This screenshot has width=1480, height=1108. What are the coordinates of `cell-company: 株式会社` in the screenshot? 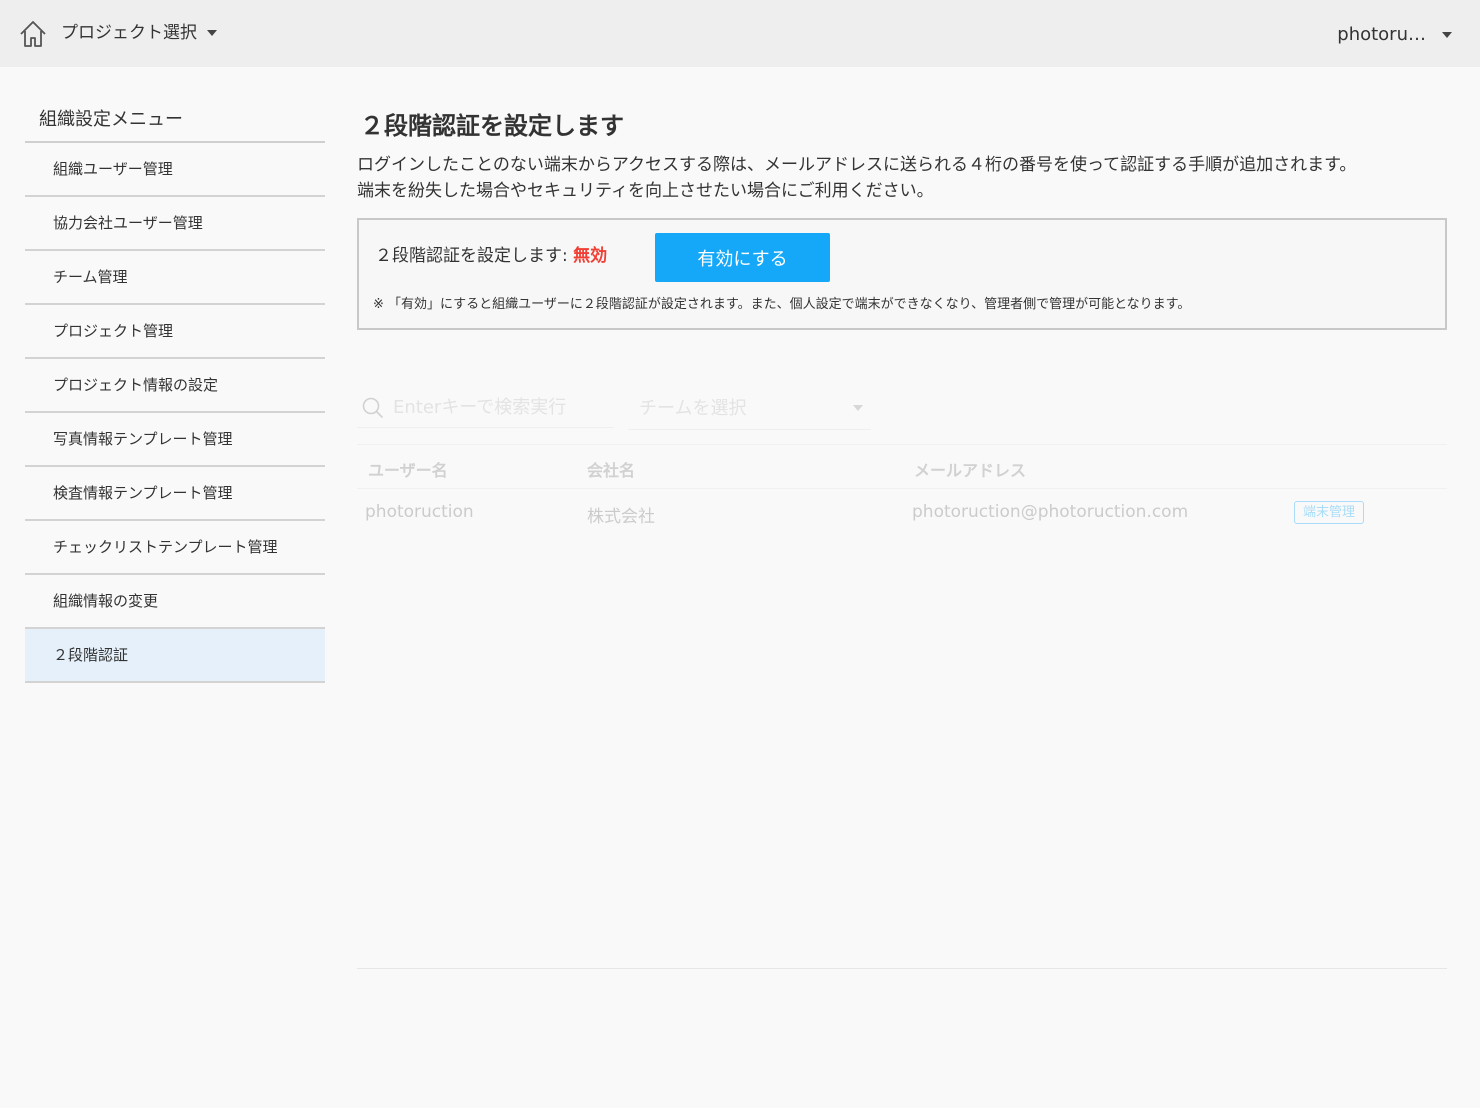 It's located at (621, 517).